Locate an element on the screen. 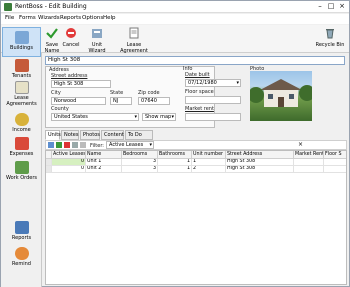  window-title: RentBoss - Edit Building is located at coordinates (51, 6).